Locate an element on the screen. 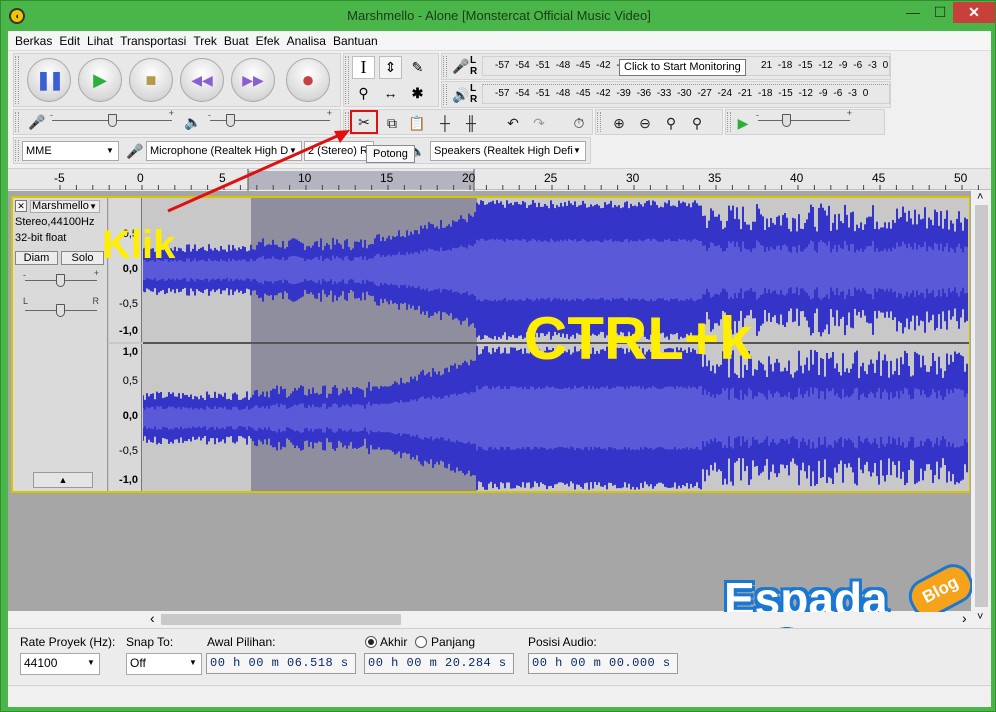 The height and width of the screenshot is (712, 996). cut-tooltip: Potong is located at coordinates (390, 154).